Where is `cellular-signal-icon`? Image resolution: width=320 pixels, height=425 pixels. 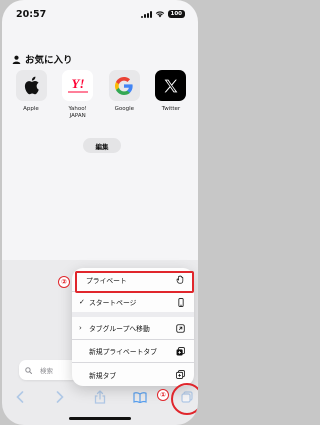
cellular-signal-icon is located at coordinates (146, 14).